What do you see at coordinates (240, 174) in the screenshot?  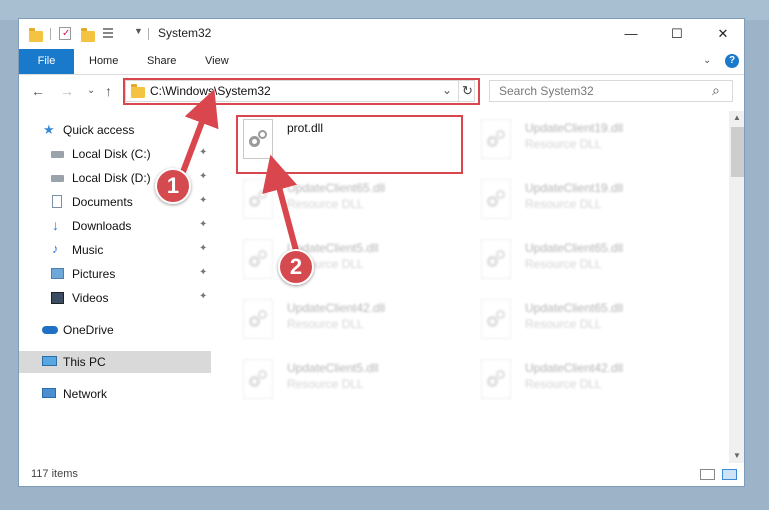 I see `annotation-arrows` at bounding box center [240, 174].